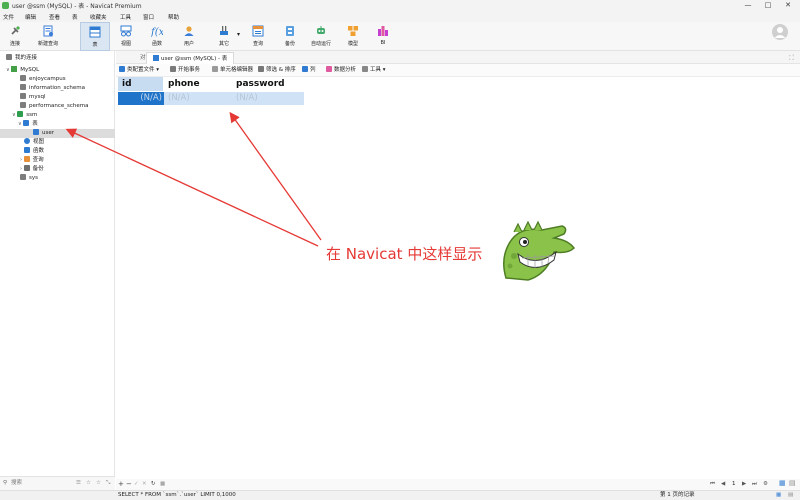 The height and width of the screenshot is (500, 800). Describe the element at coordinates (78, 483) in the screenshot. I see `filter-icon: ☰` at that location.